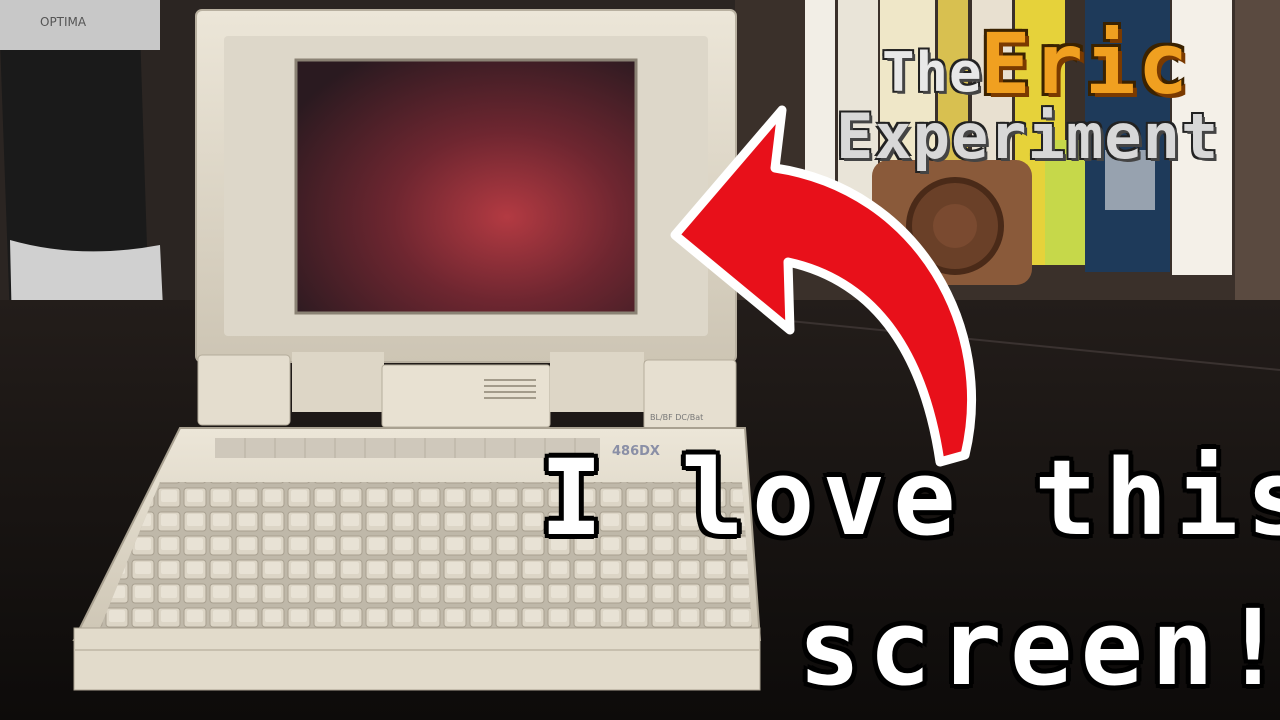 Image resolution: width=1280 pixels, height=720 pixels. What do you see at coordinates (1039, 648) in the screenshot?
I see `caption-line-2: screen!` at bounding box center [1039, 648].